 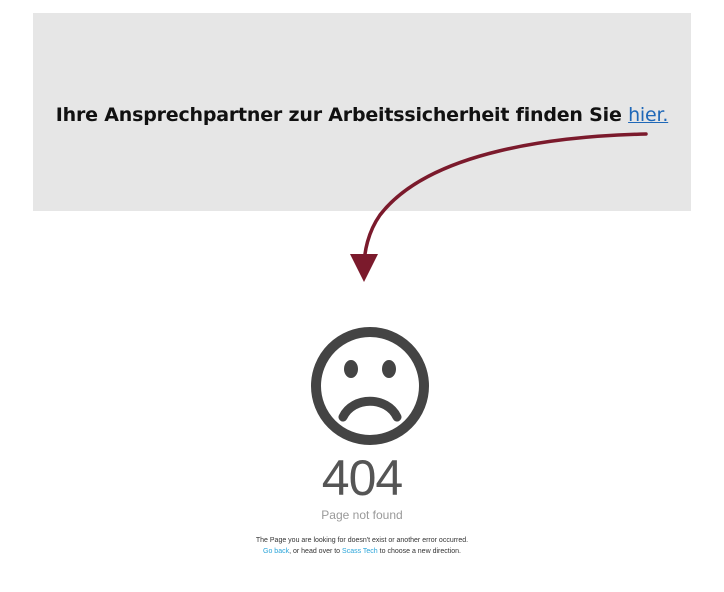 I want to click on site-home-link: Scass Tech, so click(x=360, y=551).